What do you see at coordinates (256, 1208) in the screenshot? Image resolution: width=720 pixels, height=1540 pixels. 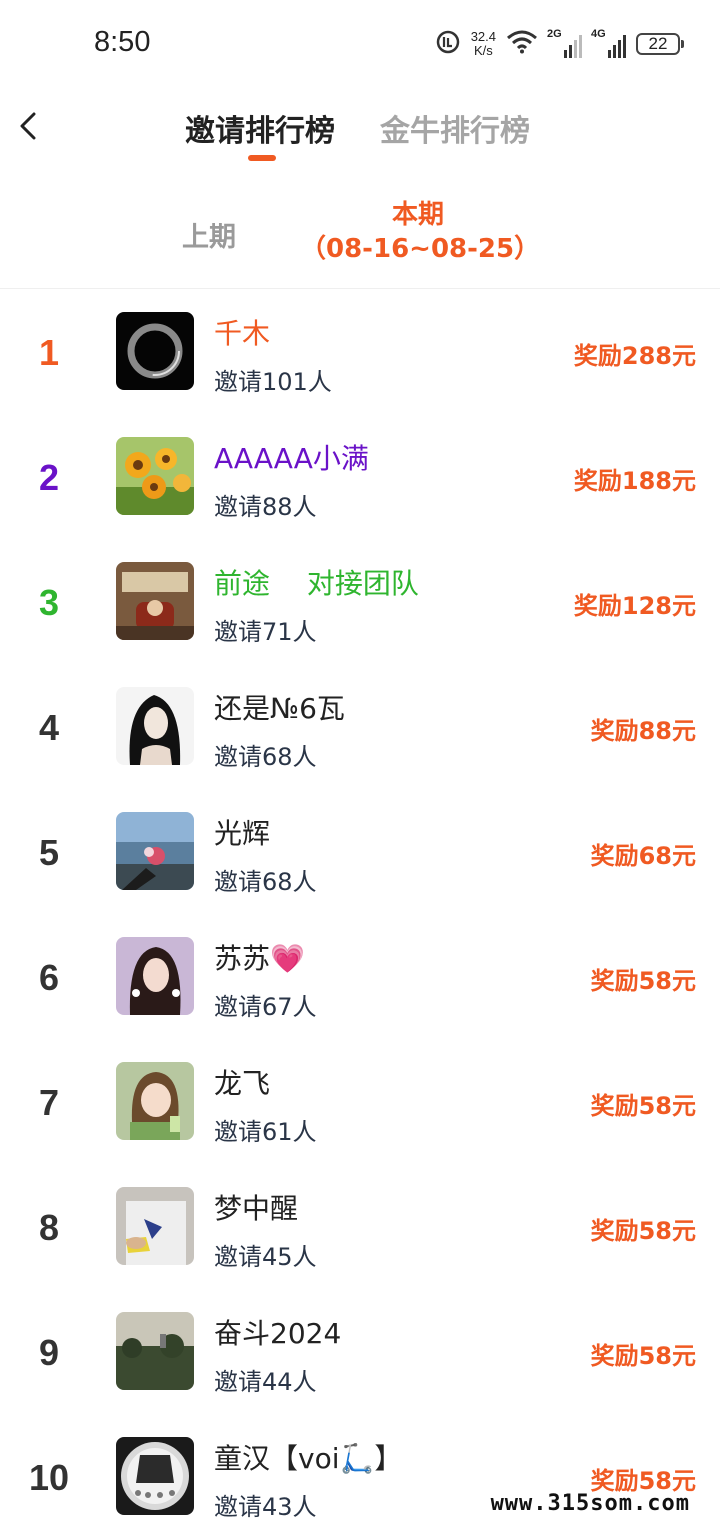 I see `user-name: 梦中醒` at bounding box center [256, 1208].